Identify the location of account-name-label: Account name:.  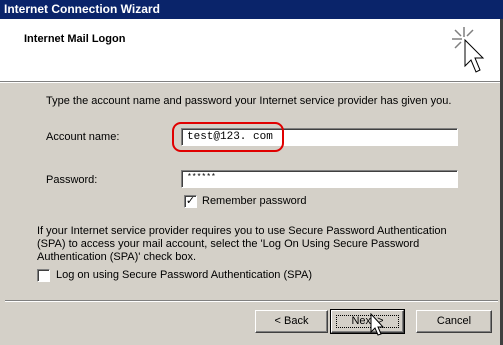
(83, 137).